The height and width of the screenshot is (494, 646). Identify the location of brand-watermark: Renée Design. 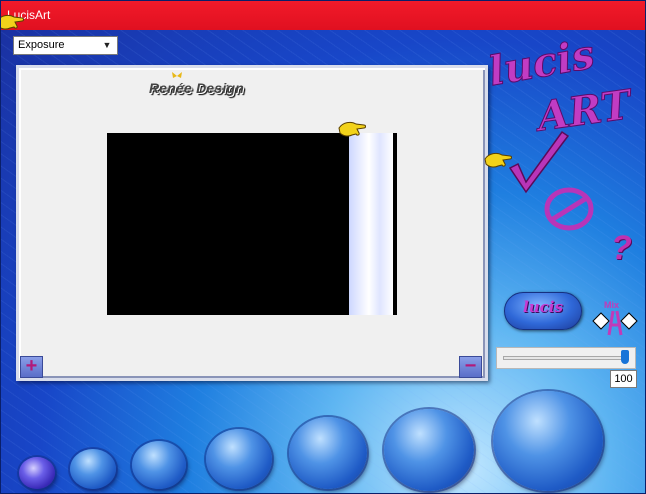
(196, 84).